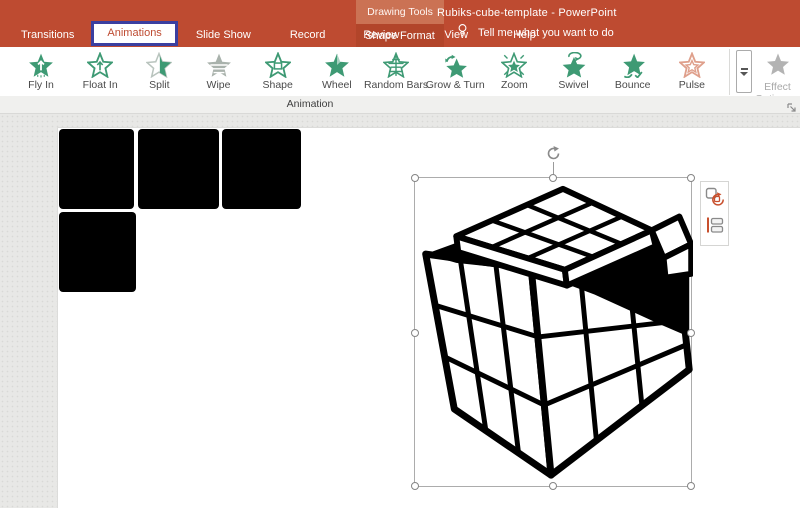 This screenshot has width=800, height=508. I want to click on star-shape-icon, so click(277, 65).